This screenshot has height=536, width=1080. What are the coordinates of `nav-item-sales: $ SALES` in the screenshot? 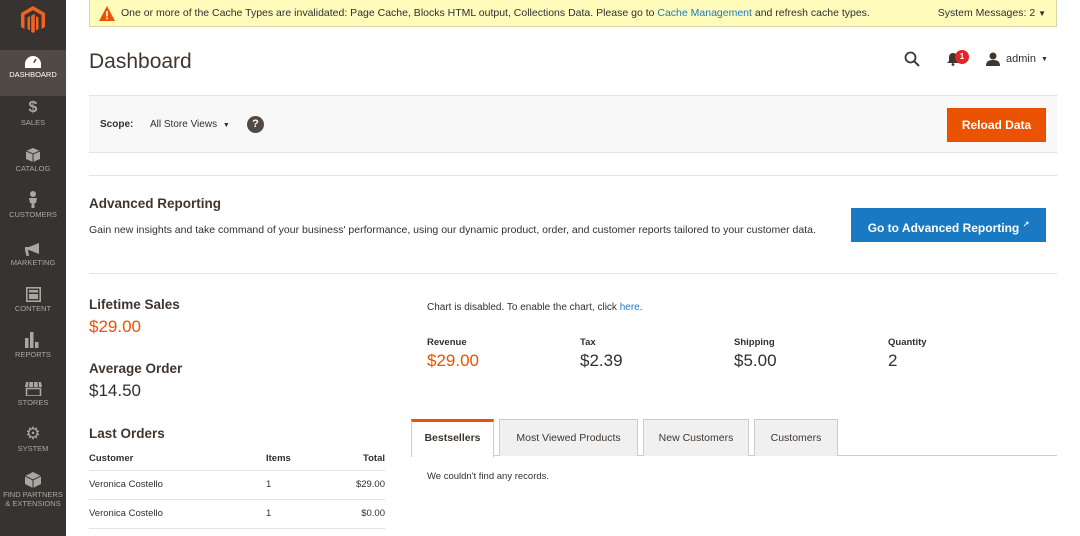 It's located at (33, 121).